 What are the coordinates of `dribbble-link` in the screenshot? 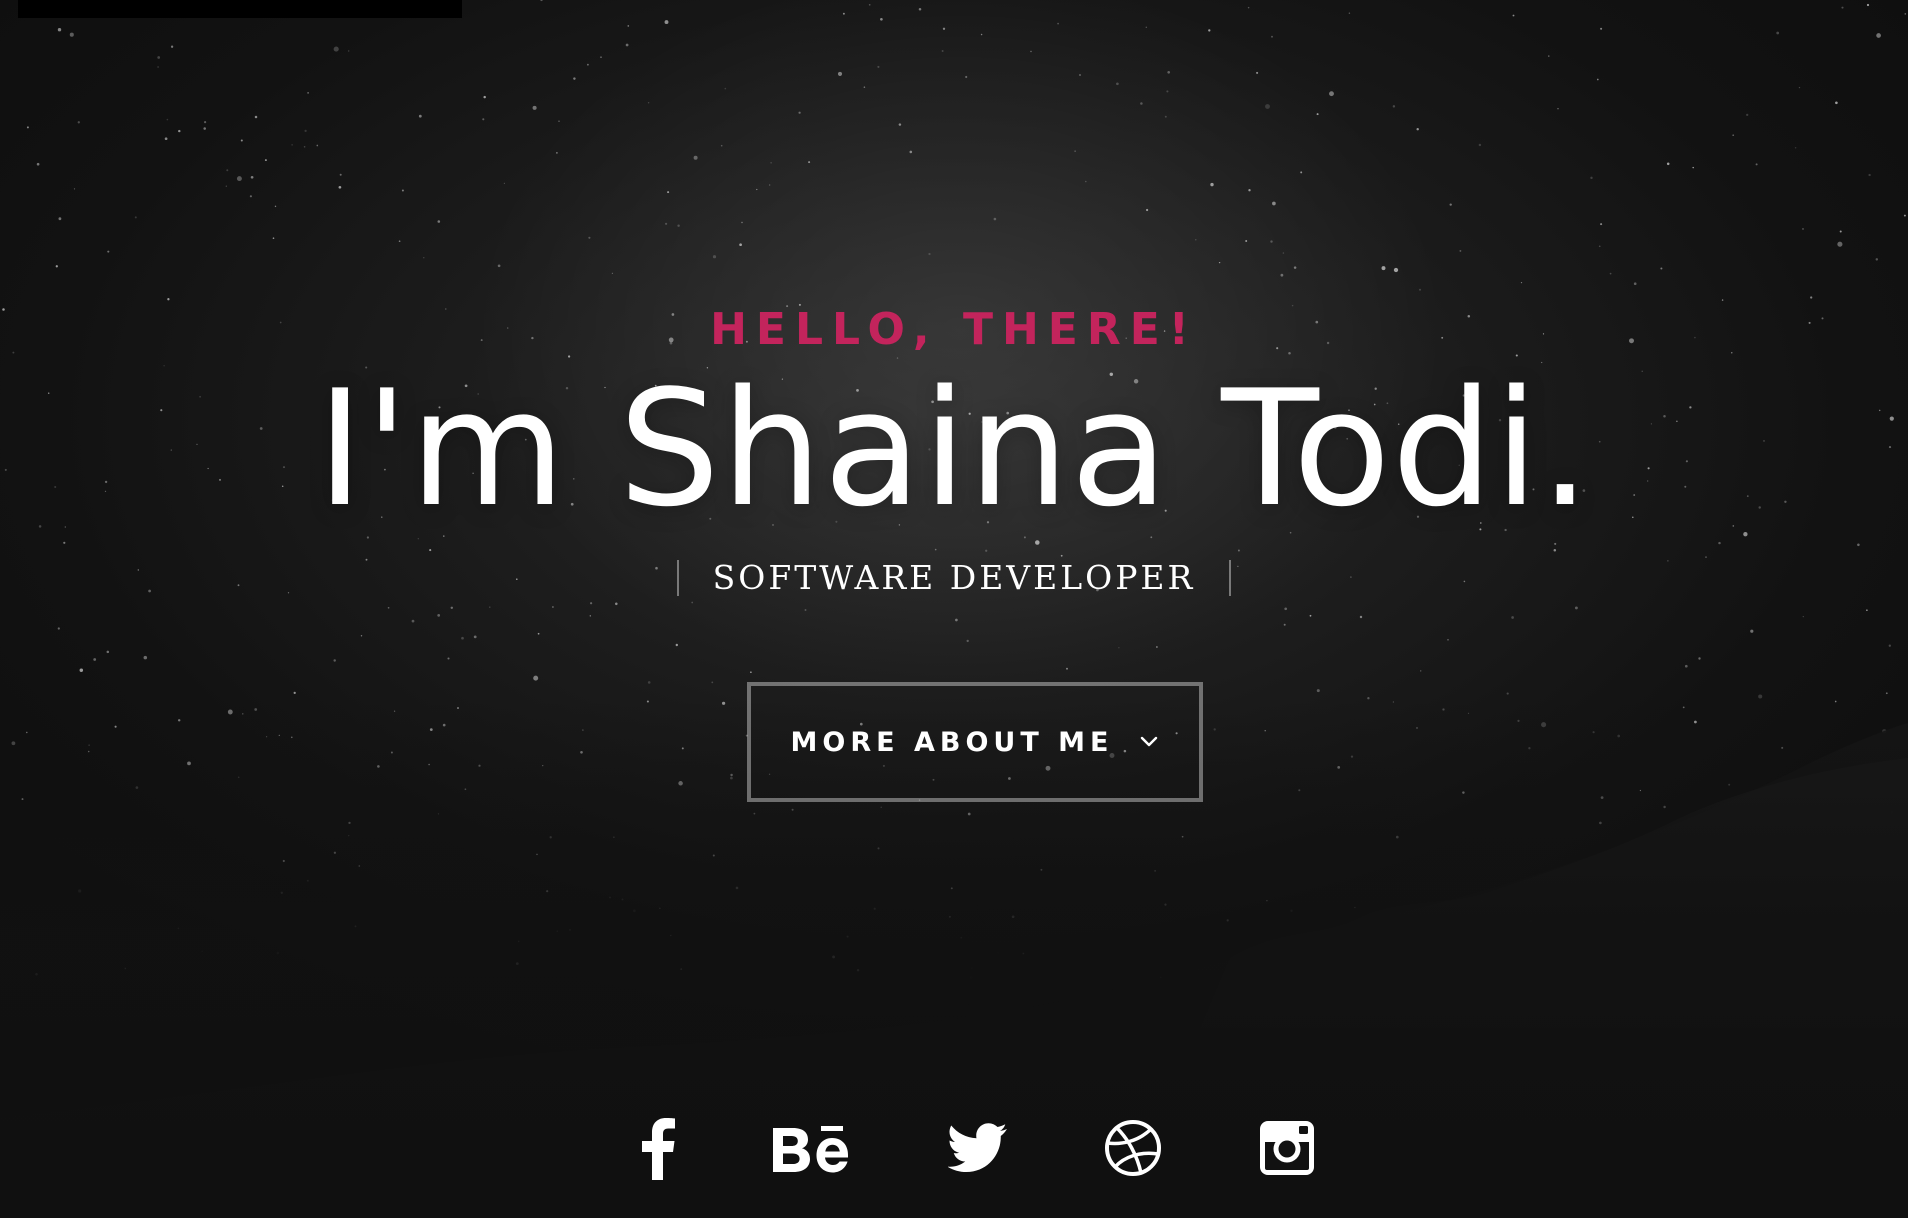 It's located at (1133, 1148).